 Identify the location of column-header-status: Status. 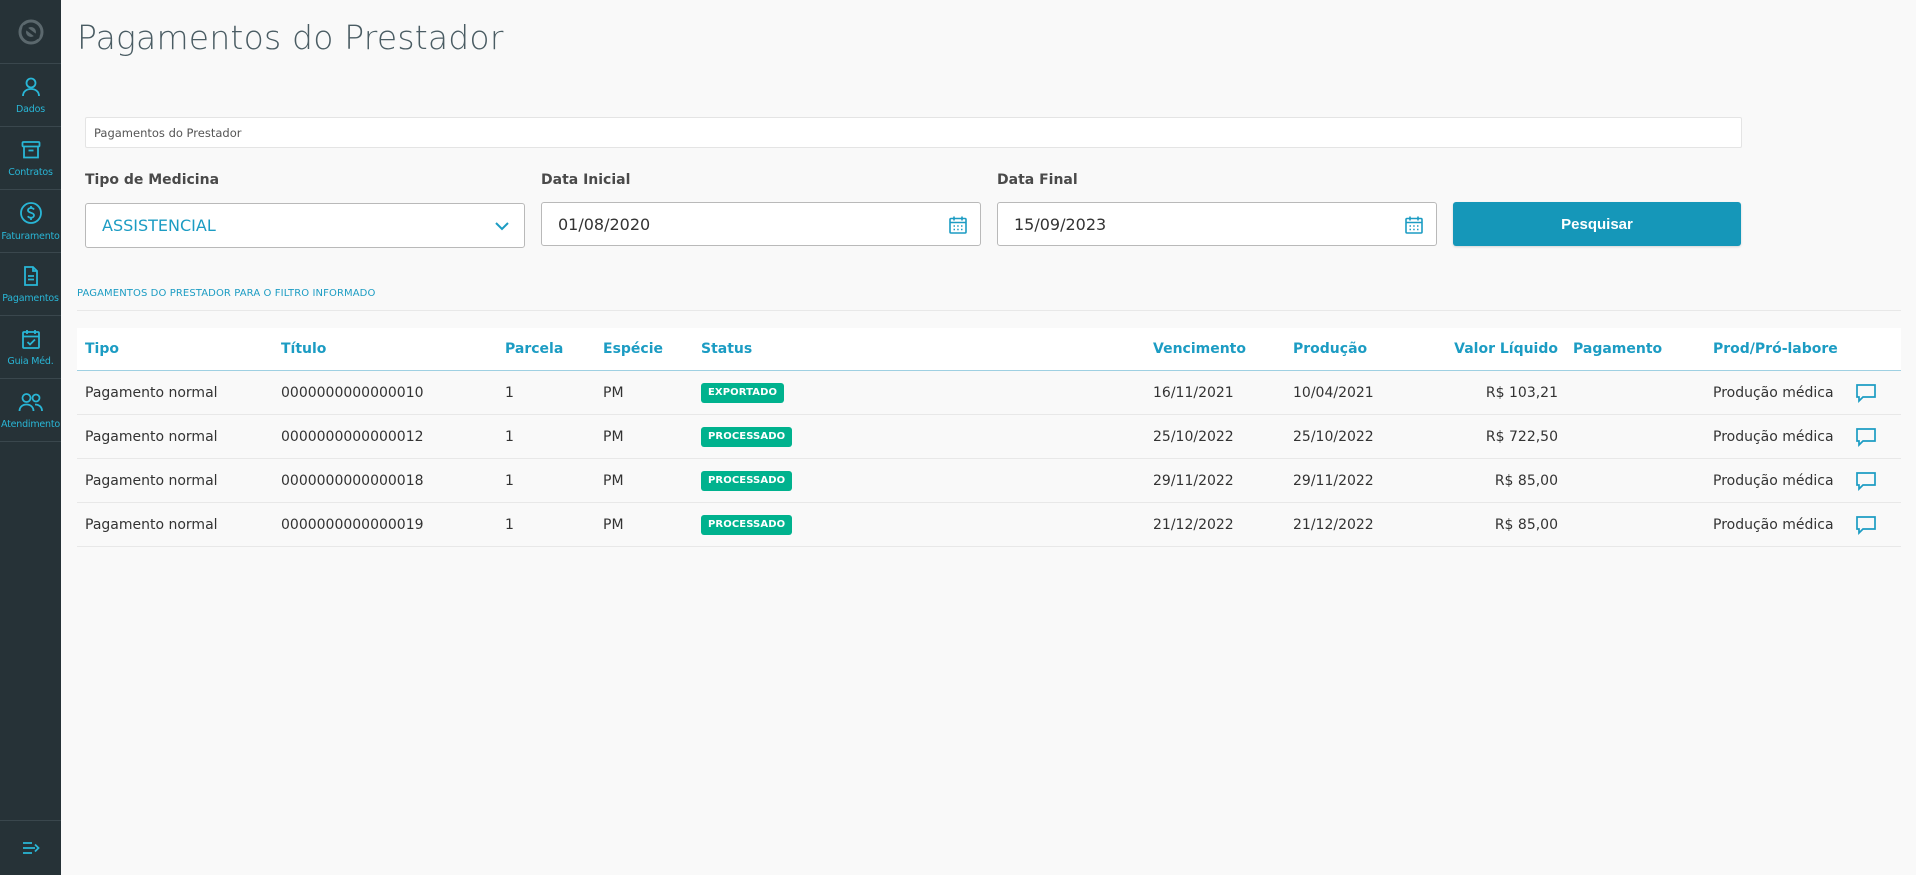
(726, 349).